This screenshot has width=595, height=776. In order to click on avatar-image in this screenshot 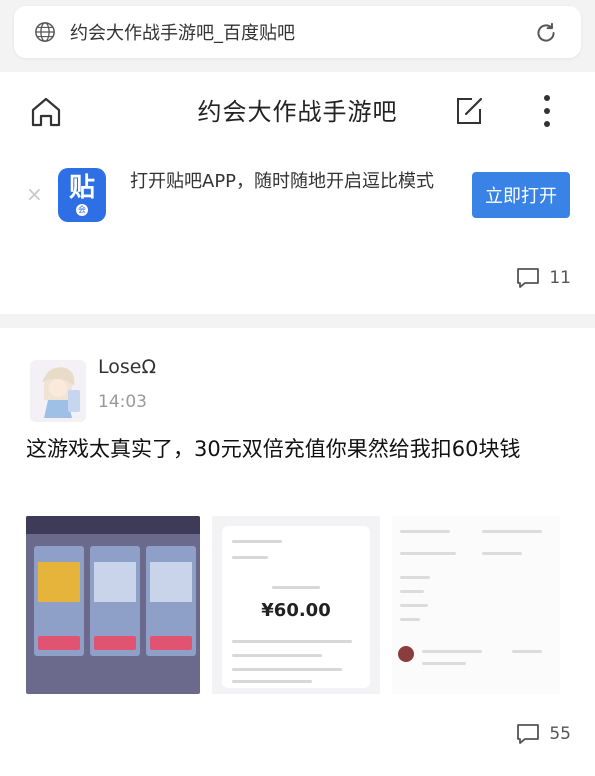, I will do `click(58, 391)`.